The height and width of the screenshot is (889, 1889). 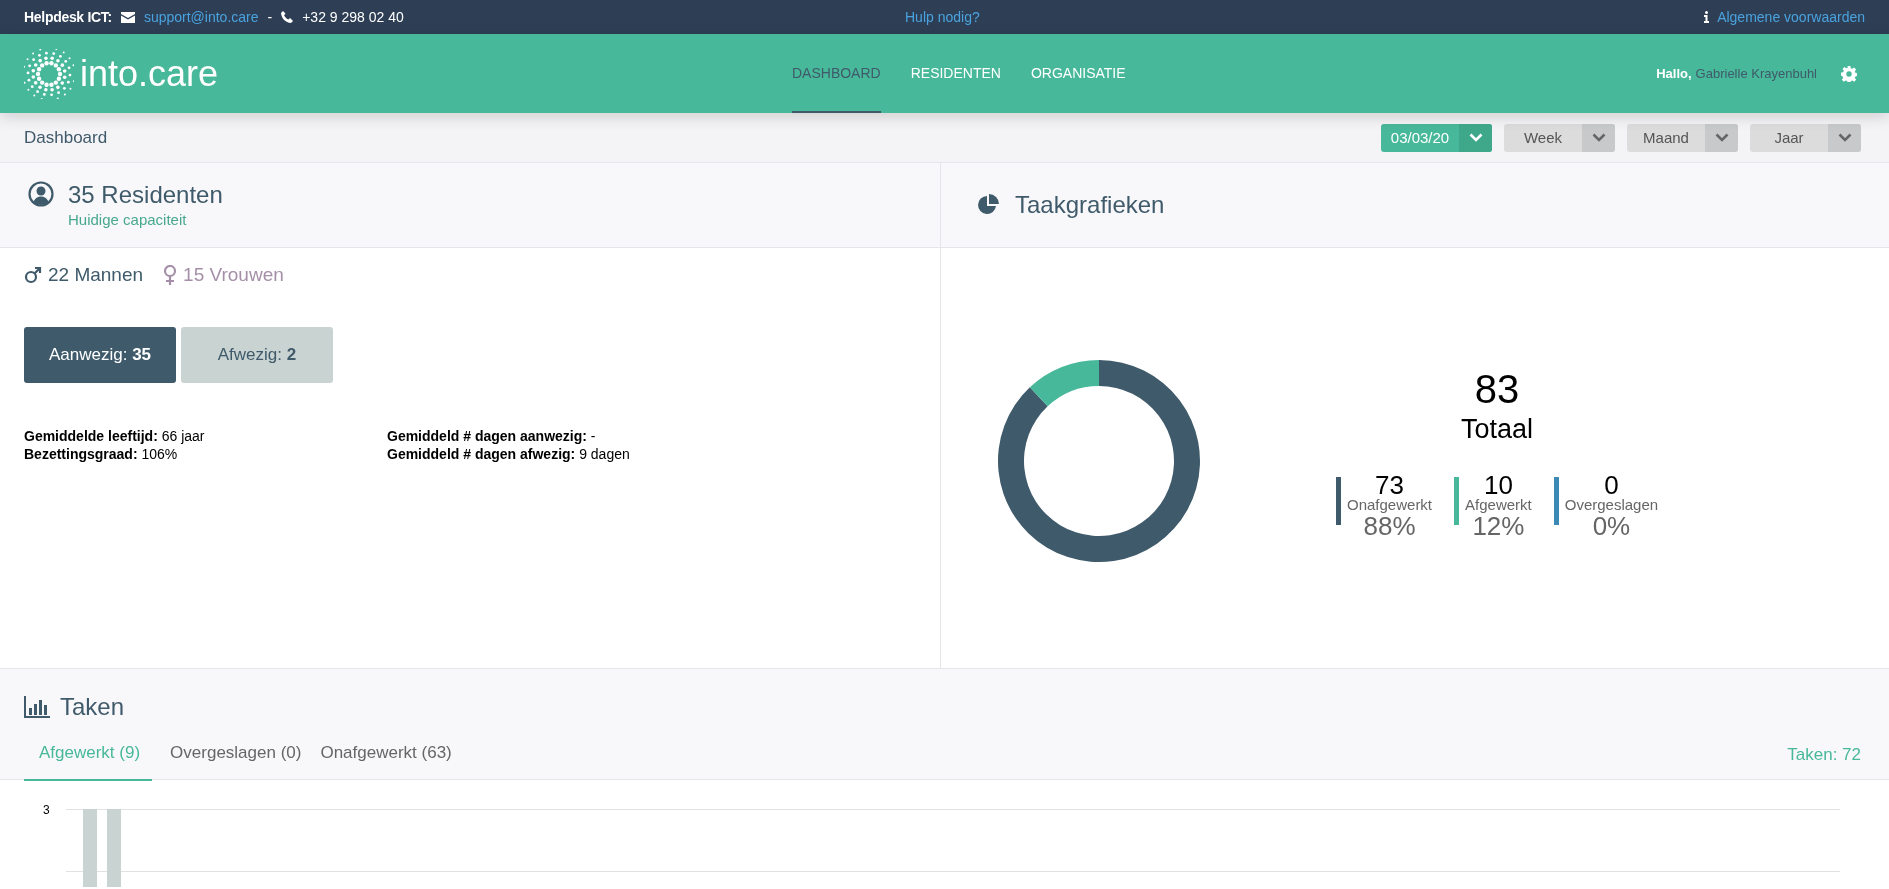 I want to click on stat-text: Gemiddelde leeftijd: 66 jaar, so click(x=115, y=436).